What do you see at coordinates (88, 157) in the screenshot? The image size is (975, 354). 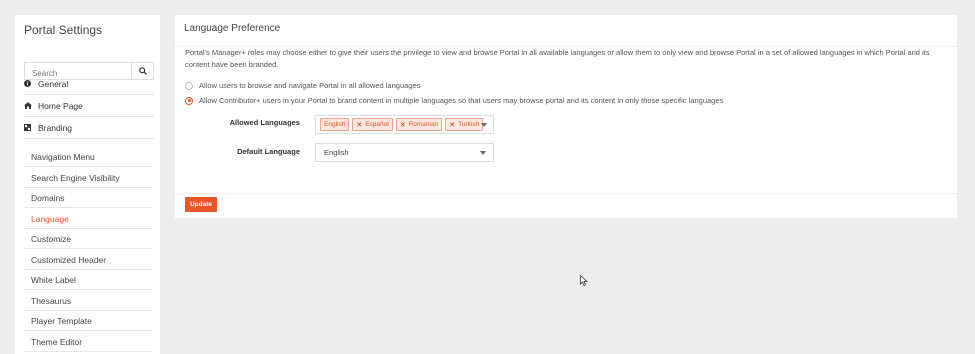 I see `sidebar-subitem-navigation-menu: Navigation Menu` at bounding box center [88, 157].